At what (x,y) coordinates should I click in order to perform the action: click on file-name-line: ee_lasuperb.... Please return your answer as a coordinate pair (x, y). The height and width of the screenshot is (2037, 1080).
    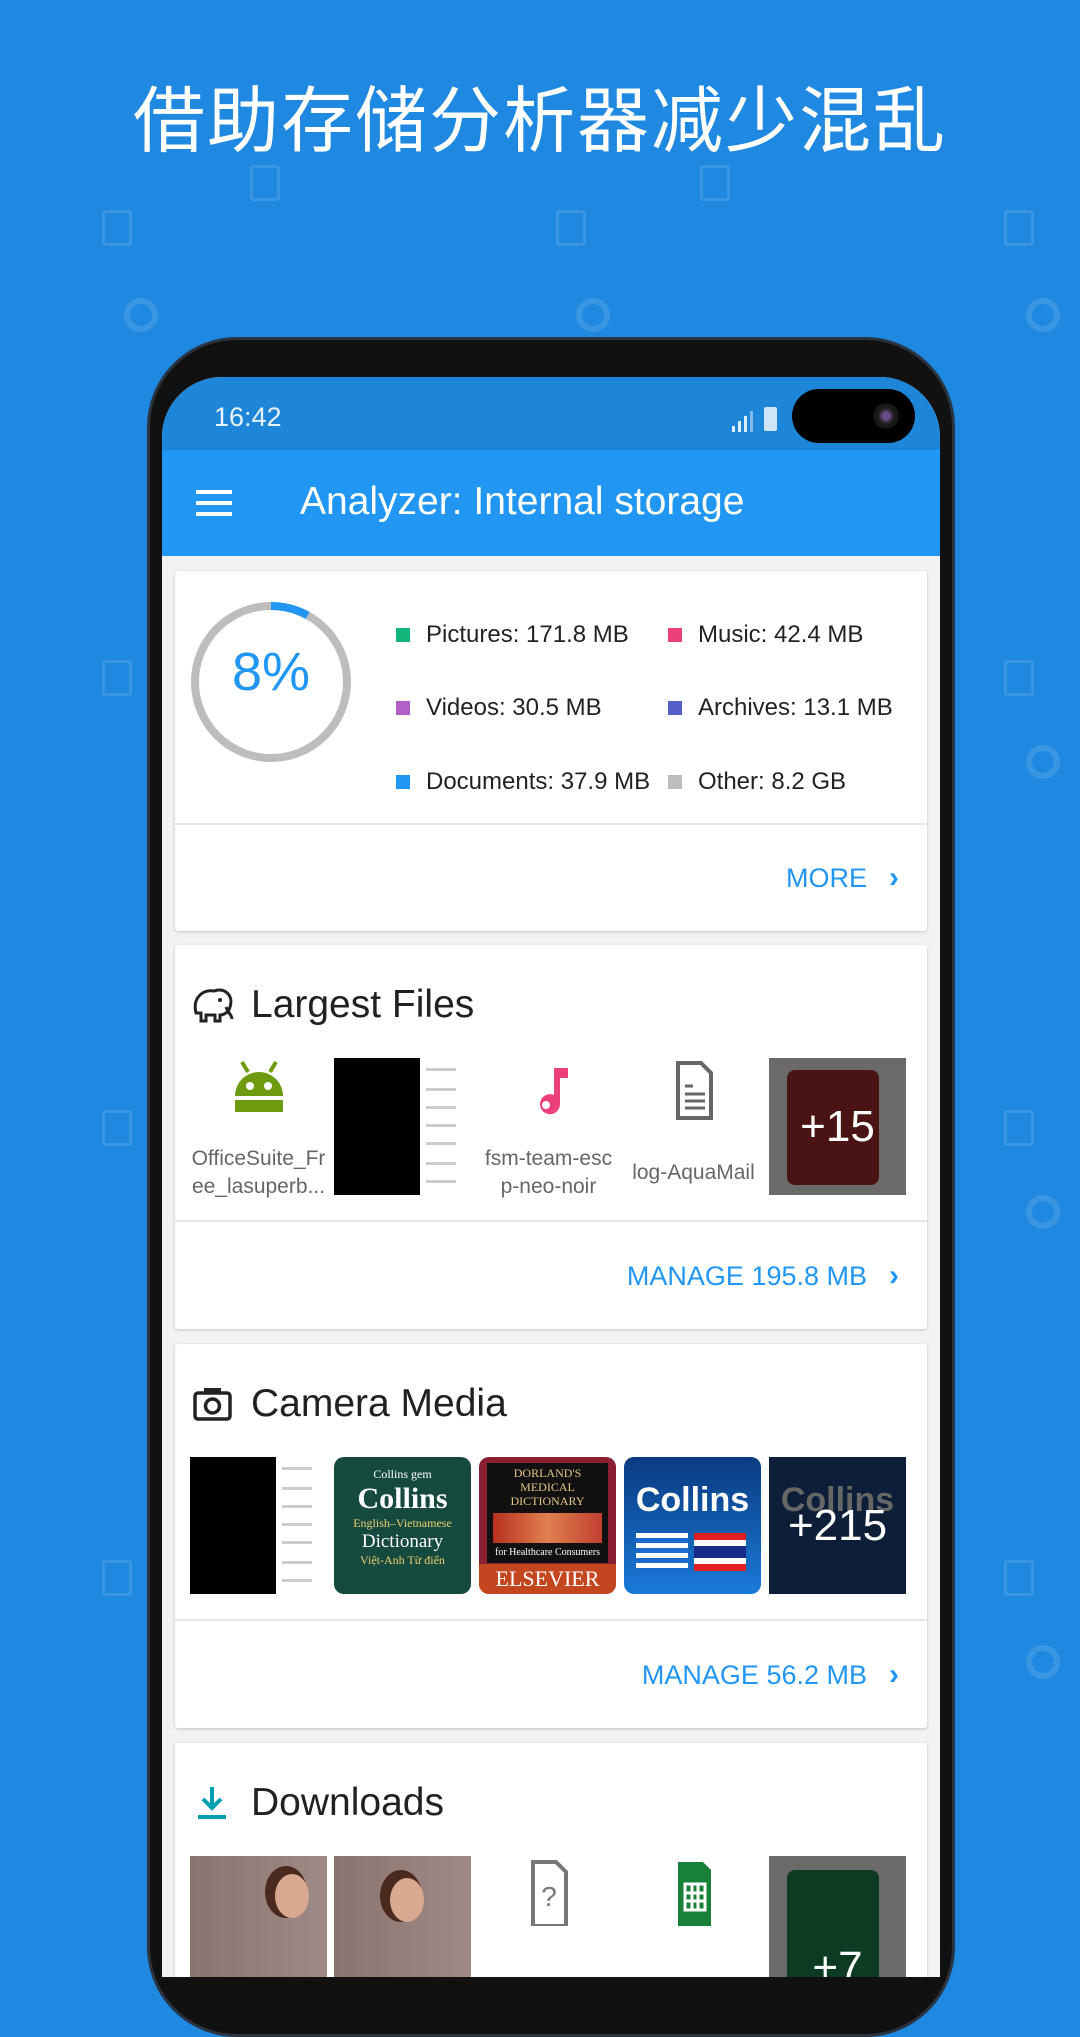
    Looking at the image, I should click on (258, 1186).